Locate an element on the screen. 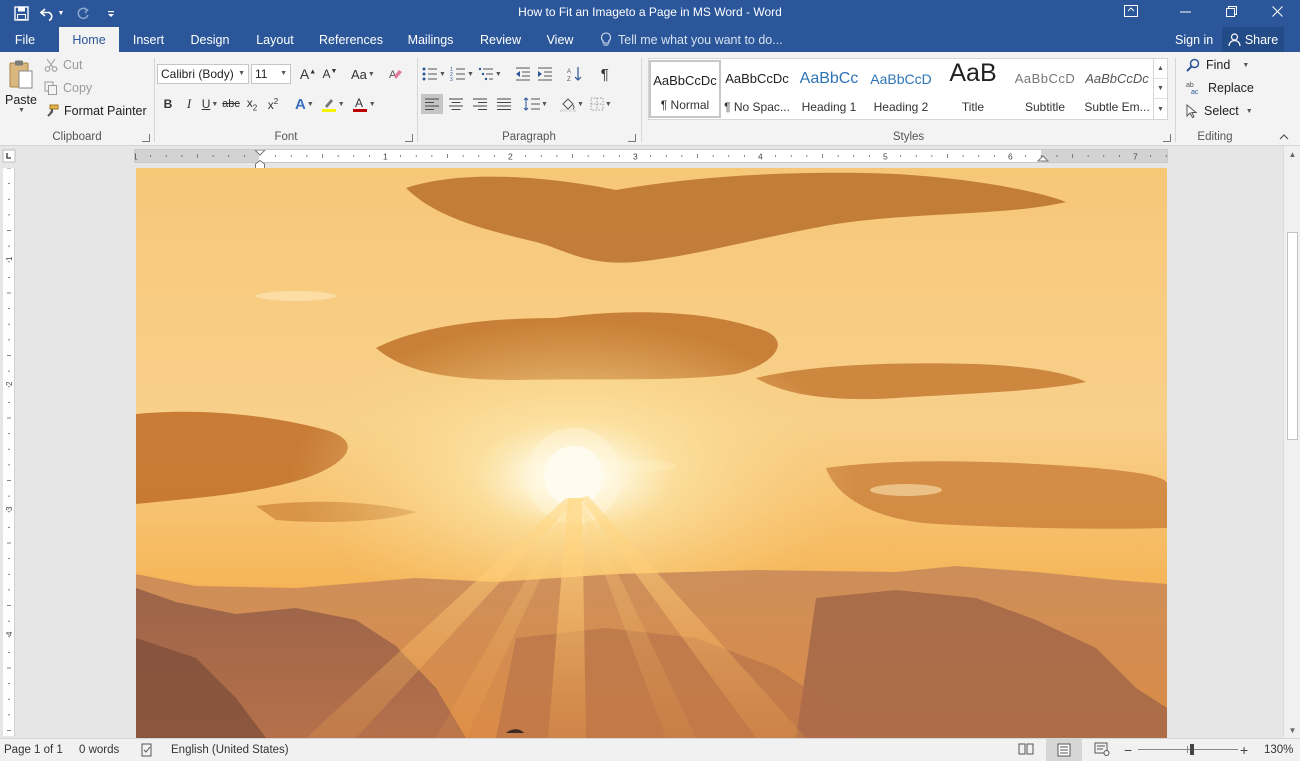 This screenshot has height=761, width=1300. zoom-out-button: − is located at coordinates (1128, 750).